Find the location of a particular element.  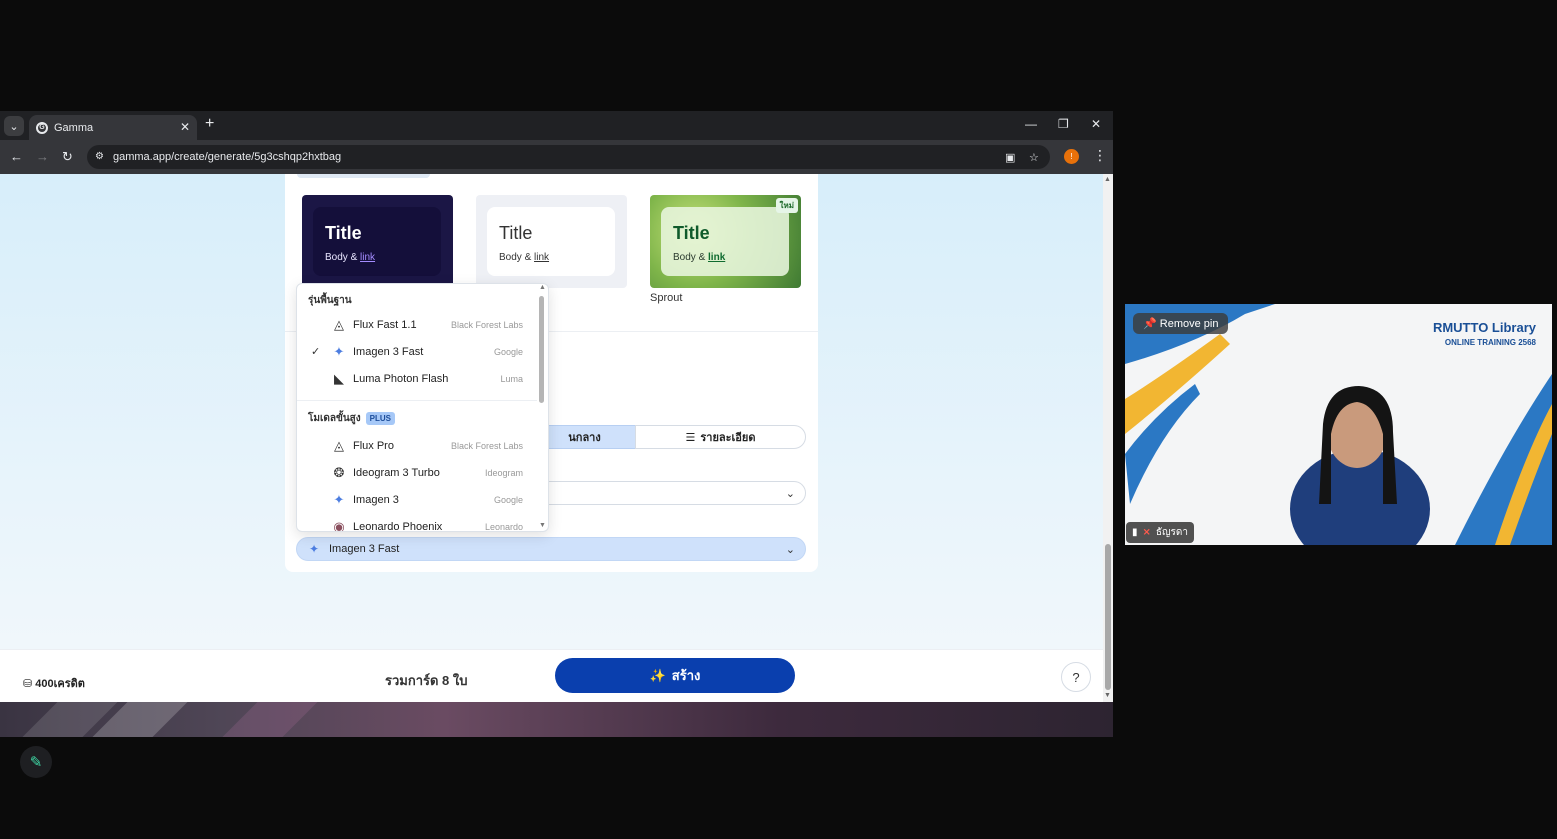

back-icon: ← is located at coordinates (16, 156).